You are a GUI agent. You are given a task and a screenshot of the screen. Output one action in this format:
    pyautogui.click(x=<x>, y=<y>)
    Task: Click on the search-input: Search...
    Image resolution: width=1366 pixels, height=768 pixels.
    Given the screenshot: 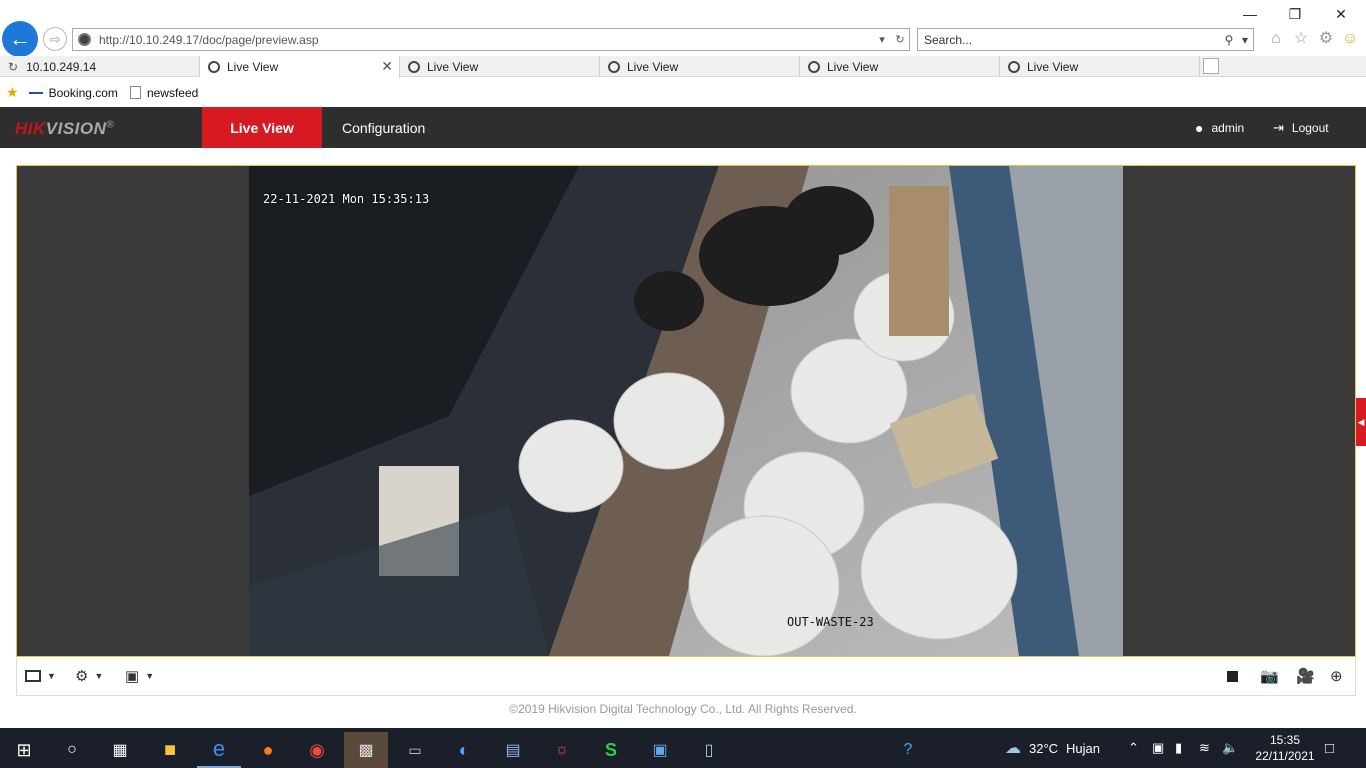 What is the action you would take?
    pyautogui.click(x=1072, y=40)
    